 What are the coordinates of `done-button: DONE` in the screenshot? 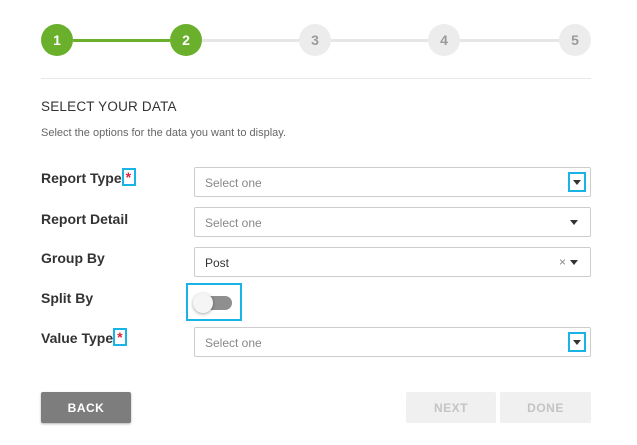 It's located at (545, 407).